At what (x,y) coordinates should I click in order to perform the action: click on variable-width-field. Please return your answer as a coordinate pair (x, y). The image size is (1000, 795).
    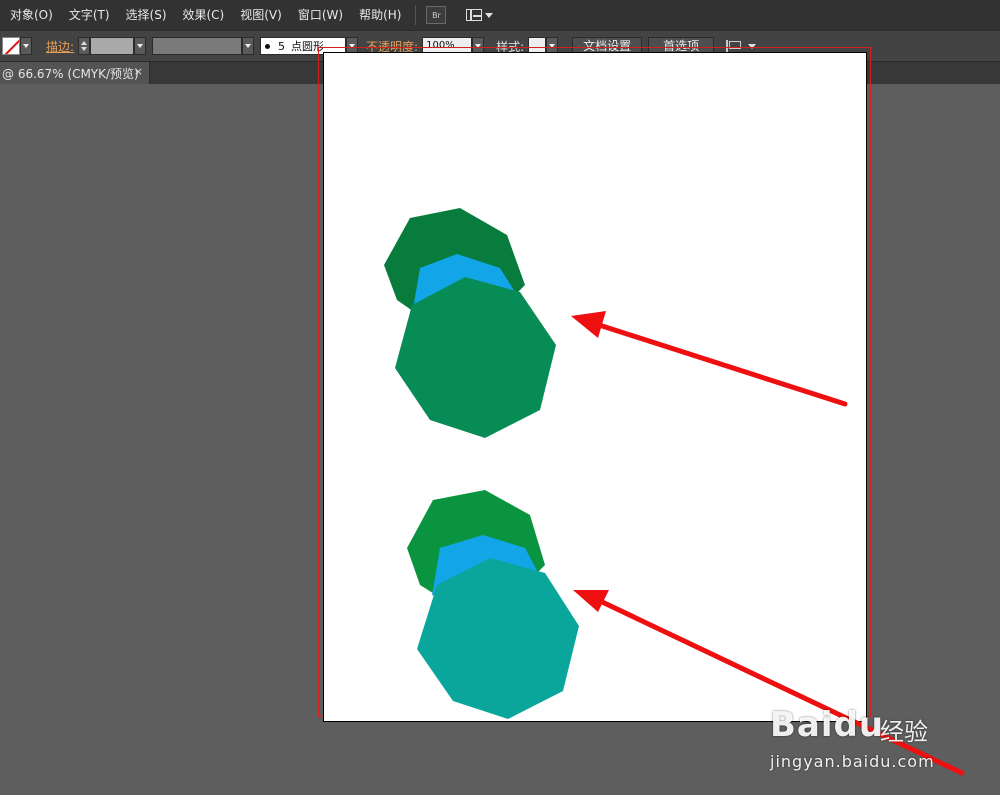
    Looking at the image, I should click on (197, 46).